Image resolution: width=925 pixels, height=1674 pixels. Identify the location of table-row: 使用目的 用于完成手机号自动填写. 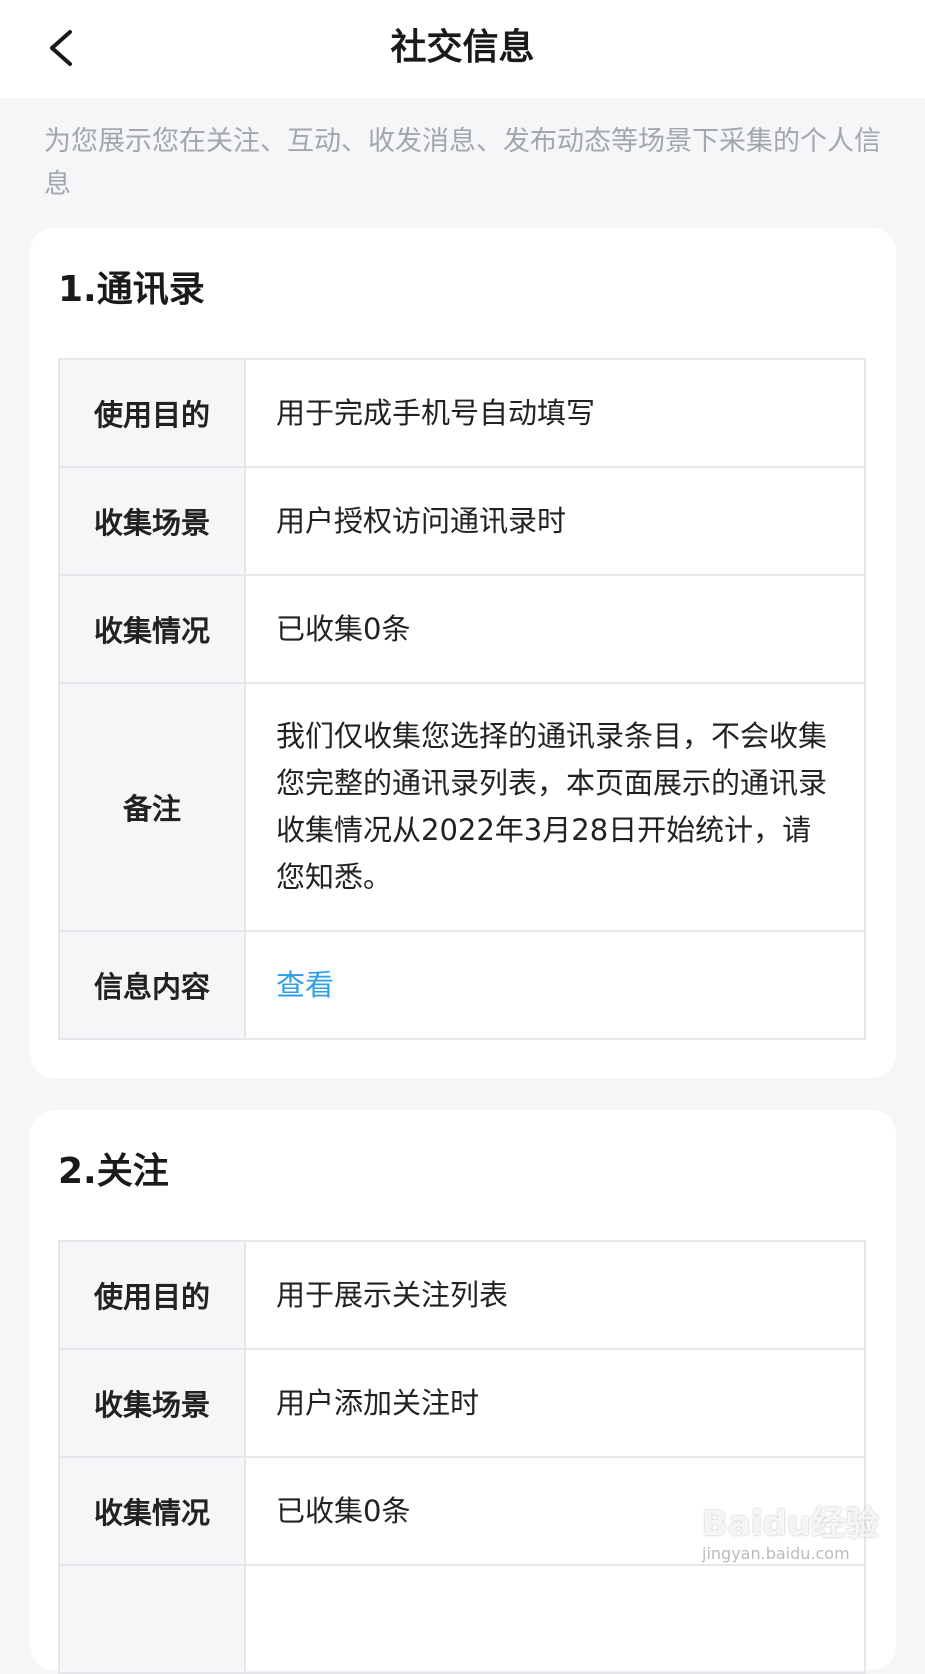
(462, 414).